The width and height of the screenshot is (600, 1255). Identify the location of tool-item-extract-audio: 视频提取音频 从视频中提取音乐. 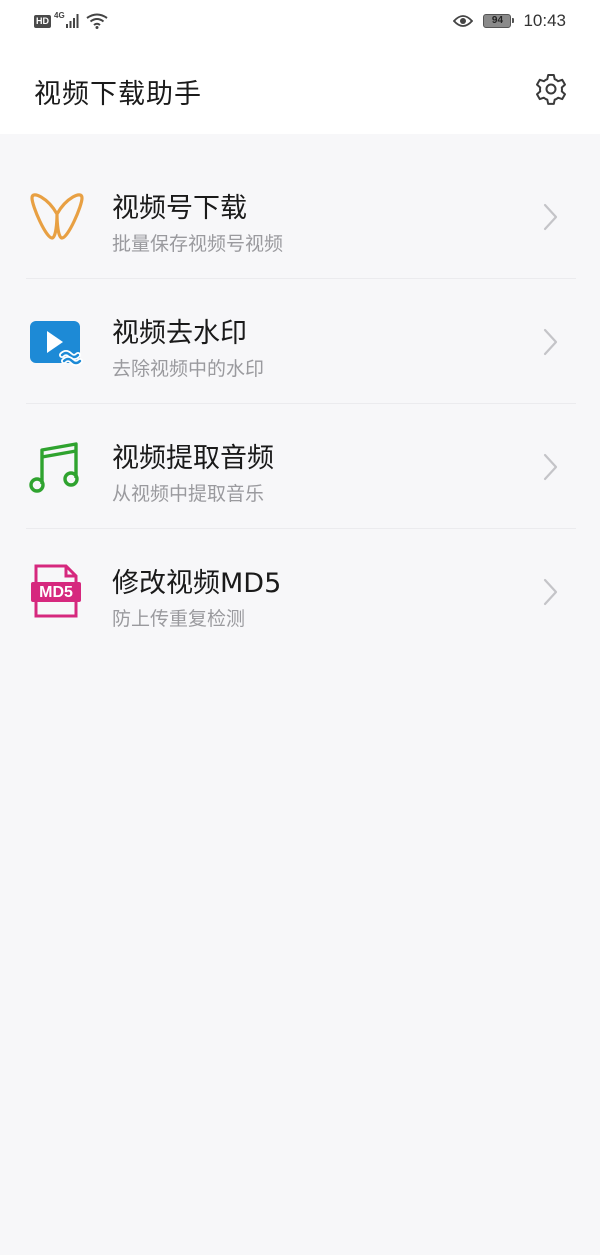
(300, 466).